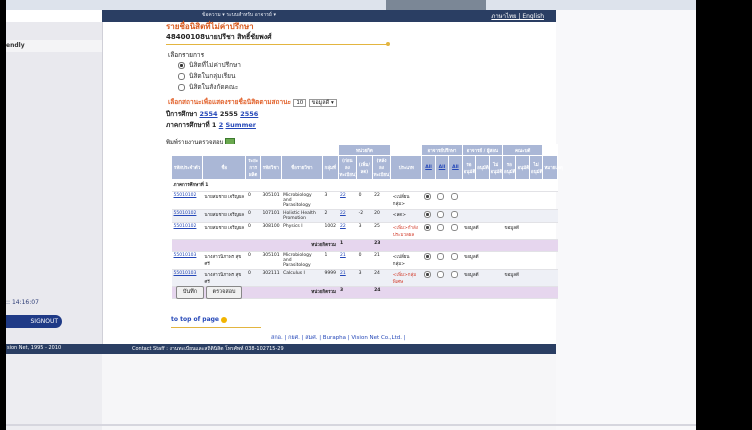 Image resolution: width=752 pixels, height=430 pixels. I want to click on to-top-link: to top of page, so click(199, 319).